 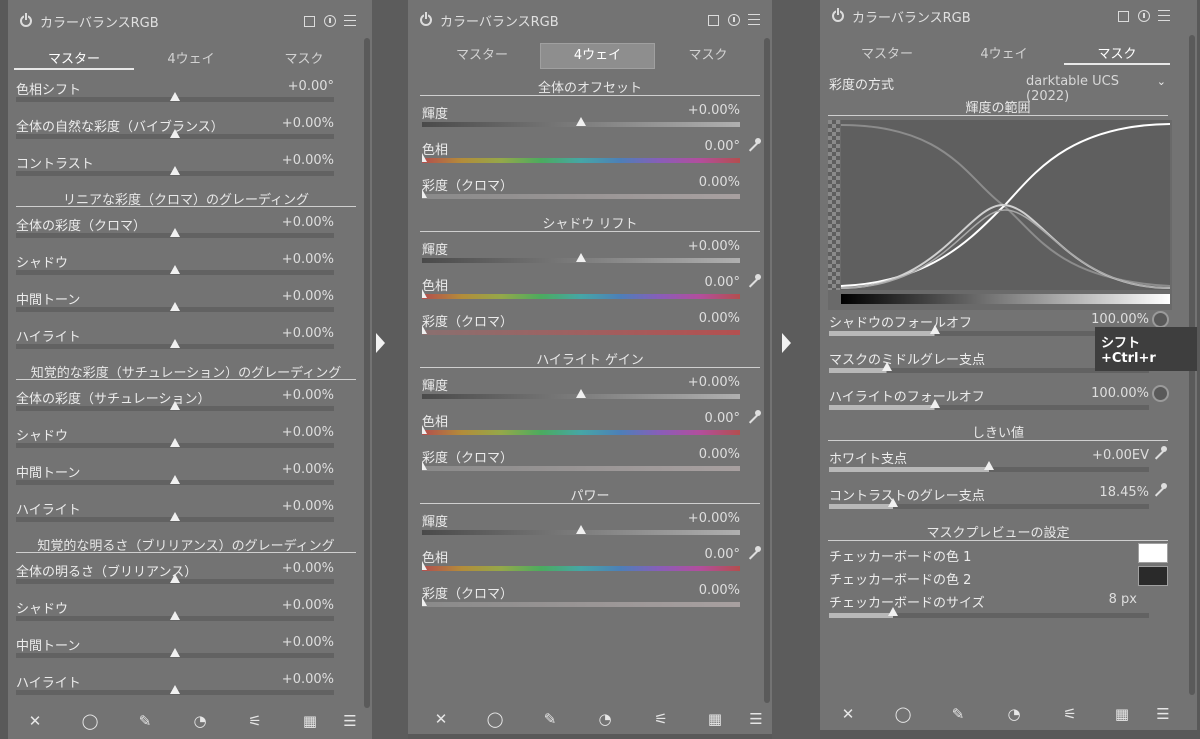 What do you see at coordinates (1000, 215) in the screenshot?
I see `luminance-range-graph` at bounding box center [1000, 215].